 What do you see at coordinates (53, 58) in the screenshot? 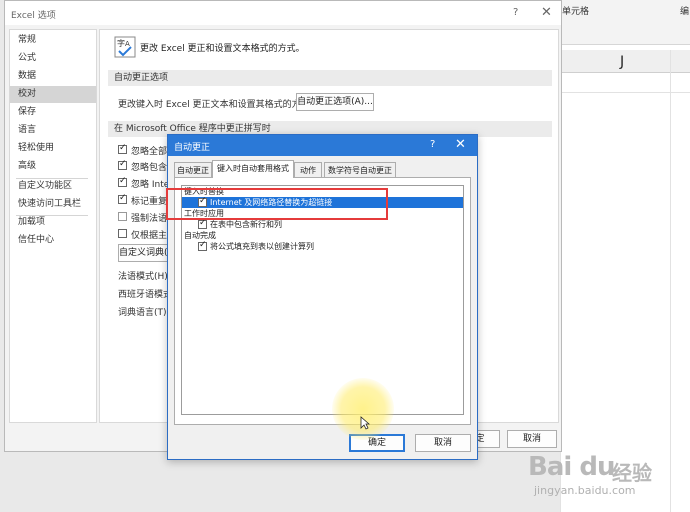
I see `nav-item-formulas: 公式` at bounding box center [53, 58].